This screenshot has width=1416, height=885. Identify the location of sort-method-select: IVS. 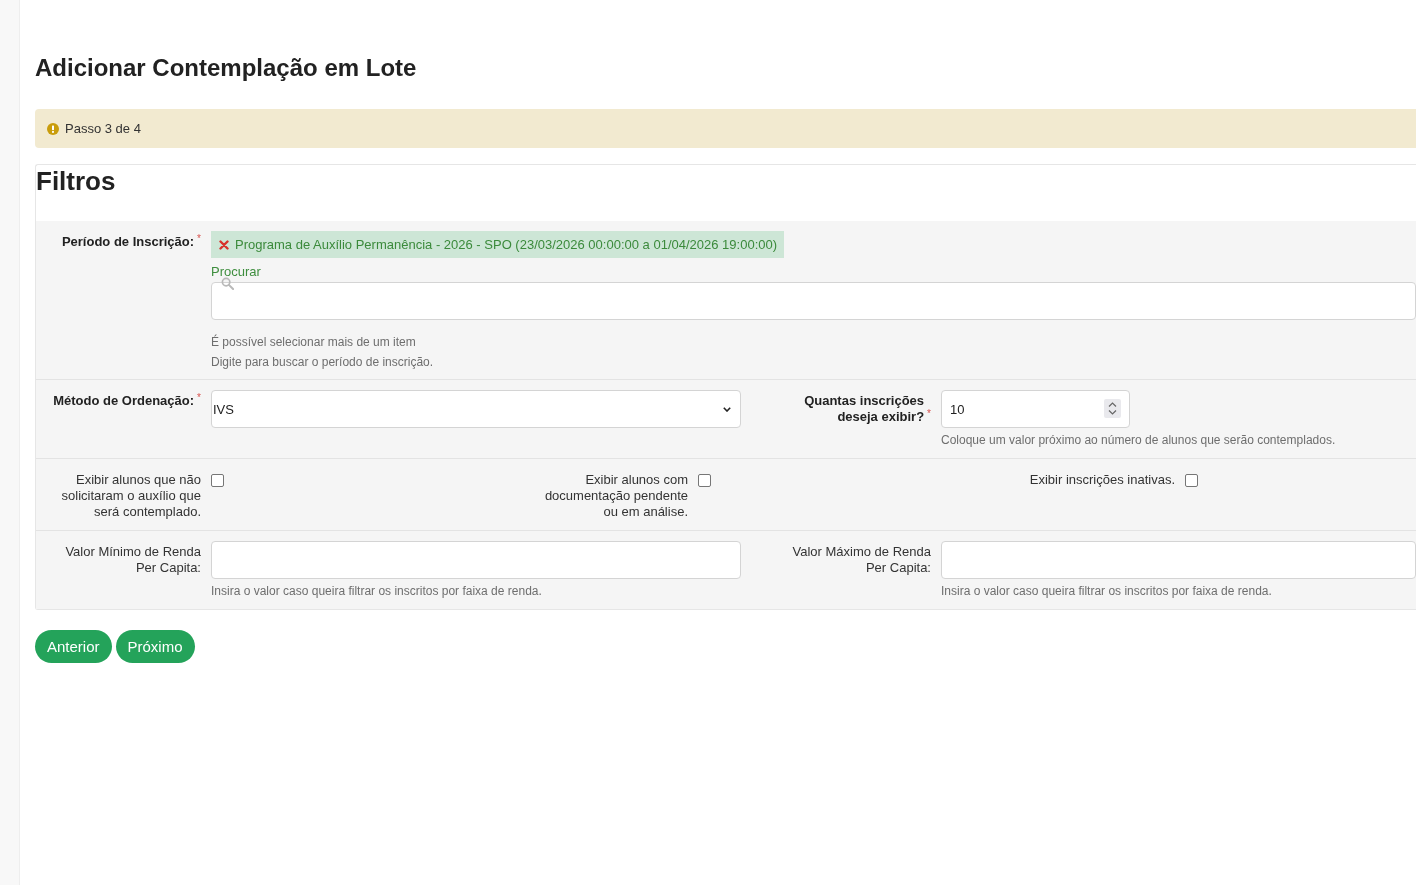
(476, 409).